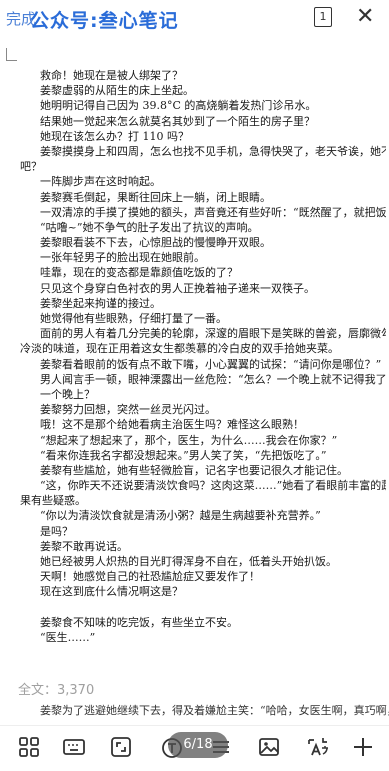 Image resolution: width=389 pixels, height=771 pixels. What do you see at coordinates (318, 748) in the screenshot?
I see `translate-icon` at bounding box center [318, 748].